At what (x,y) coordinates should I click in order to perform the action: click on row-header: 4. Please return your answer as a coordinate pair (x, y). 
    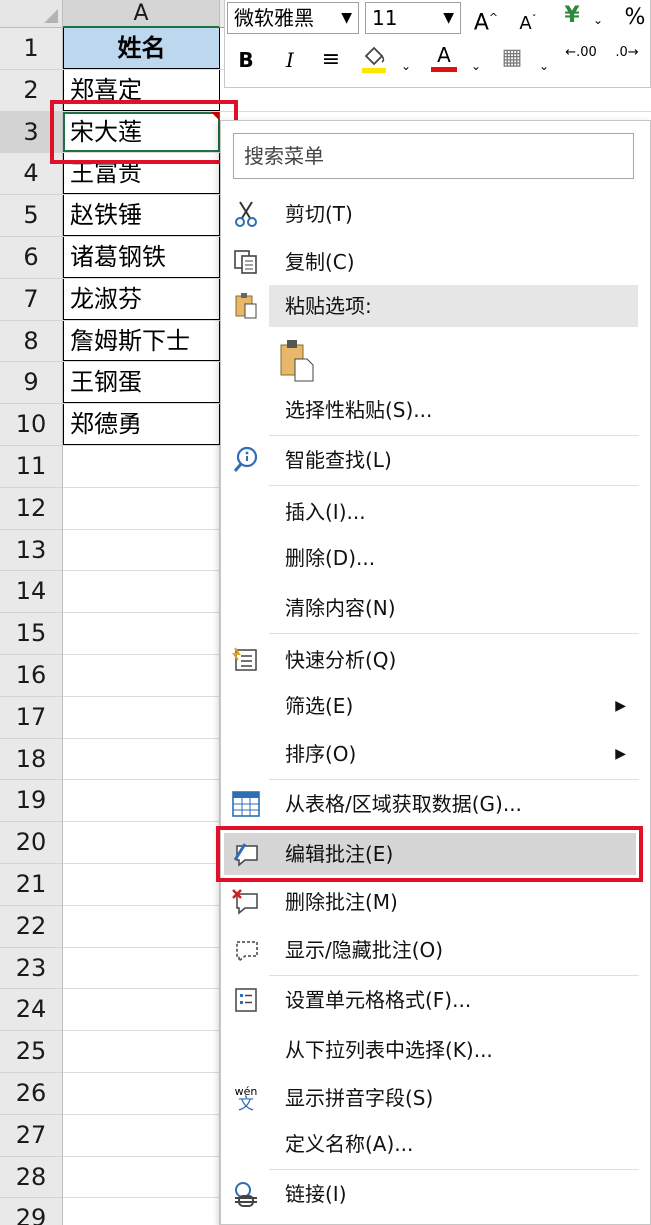
    Looking at the image, I should click on (31, 174).